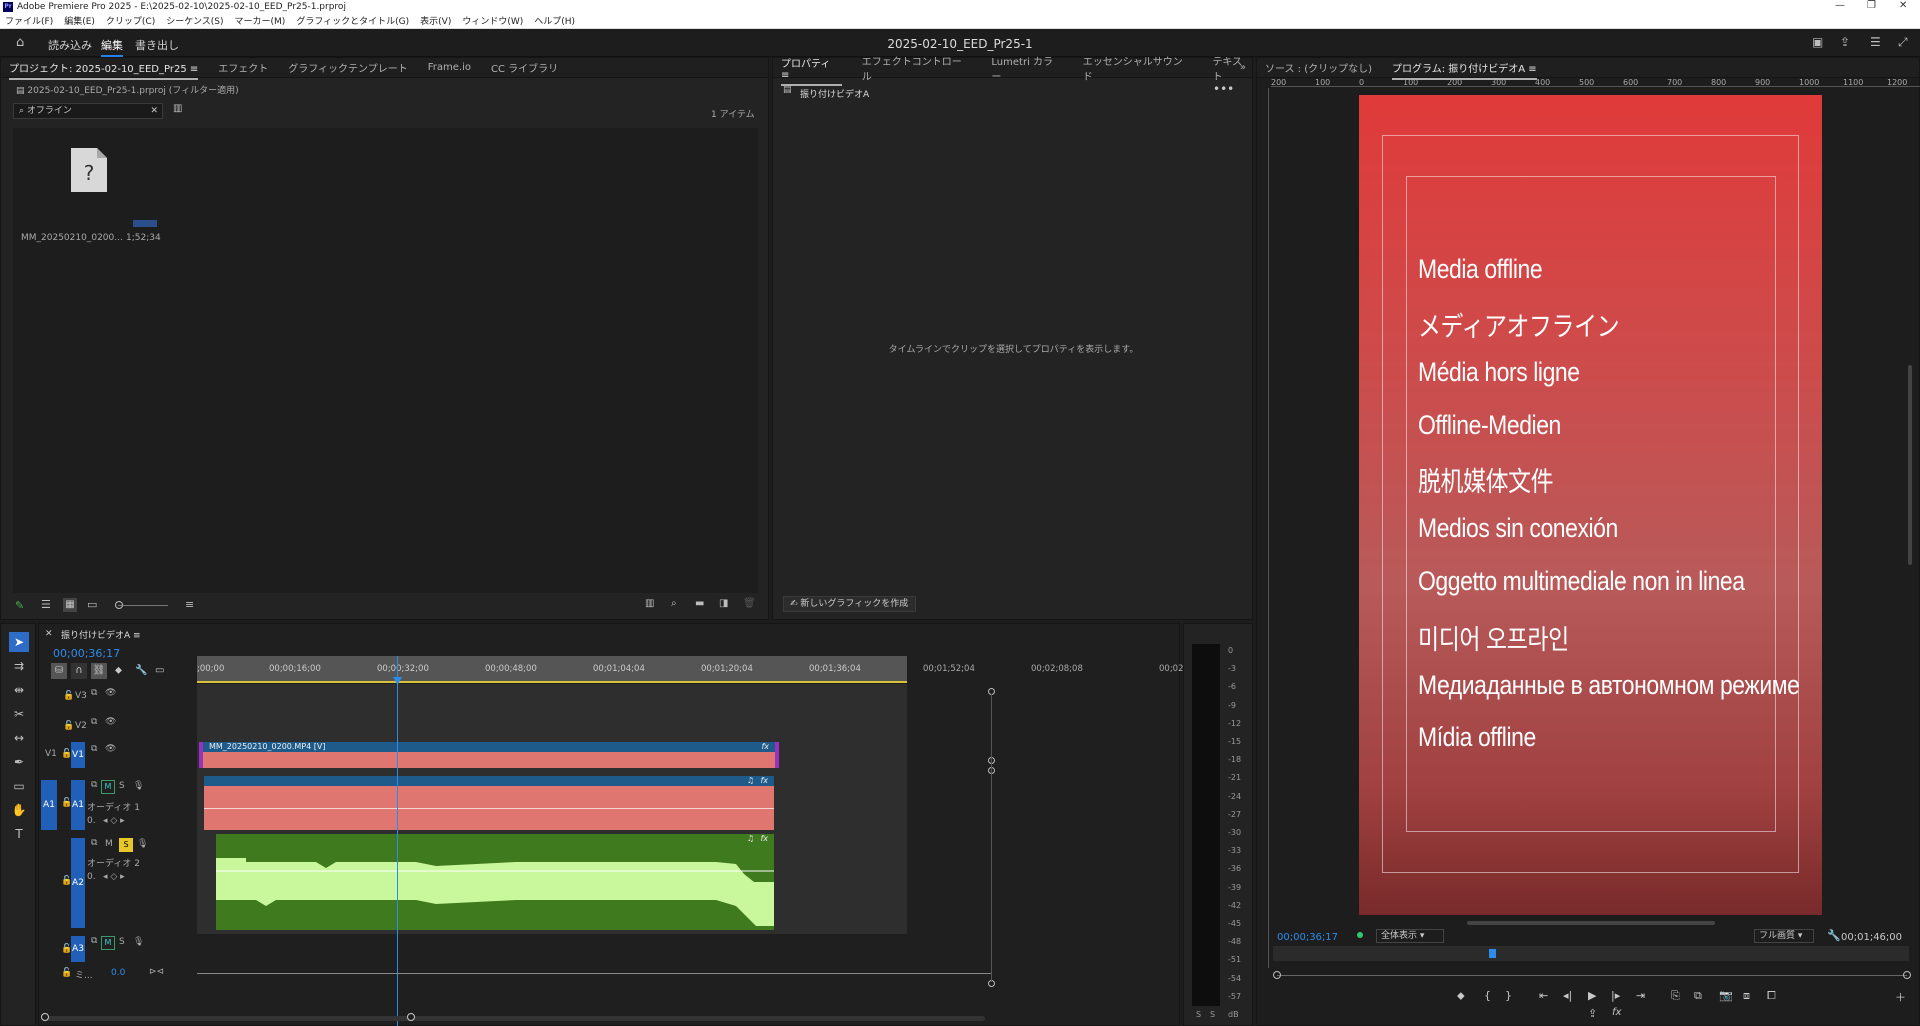 This screenshot has height=1026, width=1920. I want to click on offline-file-icon: ?, so click(89, 170).